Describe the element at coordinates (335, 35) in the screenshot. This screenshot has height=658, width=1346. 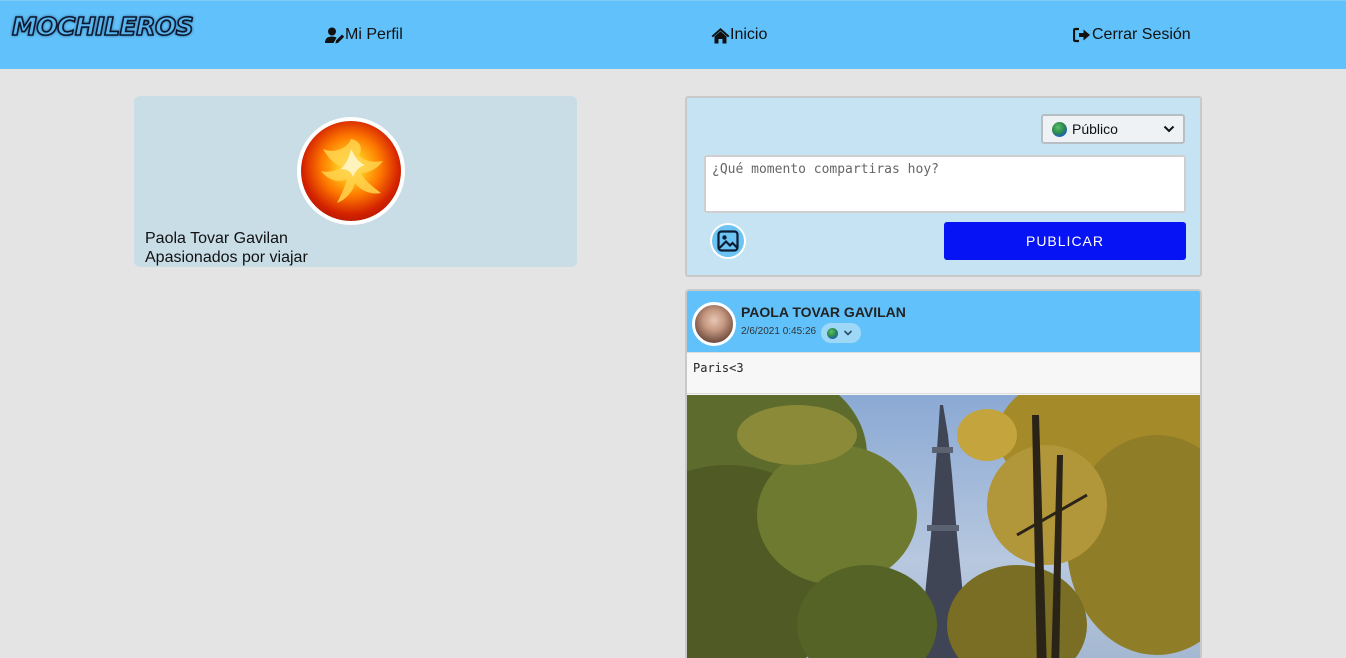
I see `user-edit-icon` at that location.